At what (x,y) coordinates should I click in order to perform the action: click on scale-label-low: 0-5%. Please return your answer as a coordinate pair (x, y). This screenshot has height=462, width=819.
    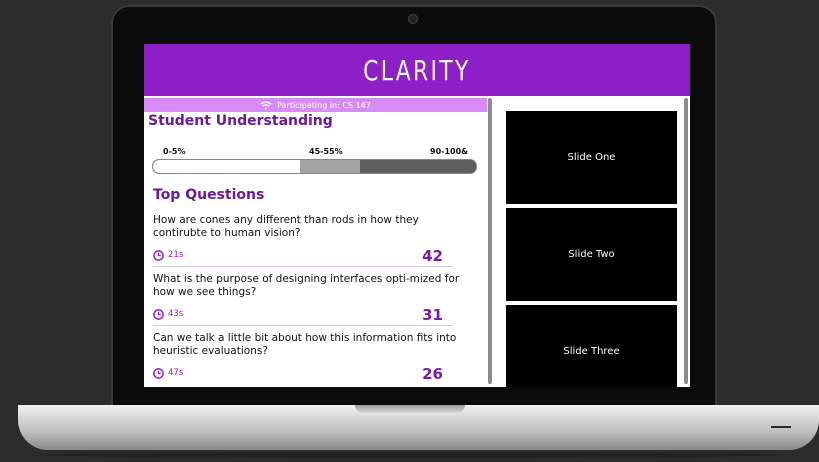
    Looking at the image, I should click on (174, 151).